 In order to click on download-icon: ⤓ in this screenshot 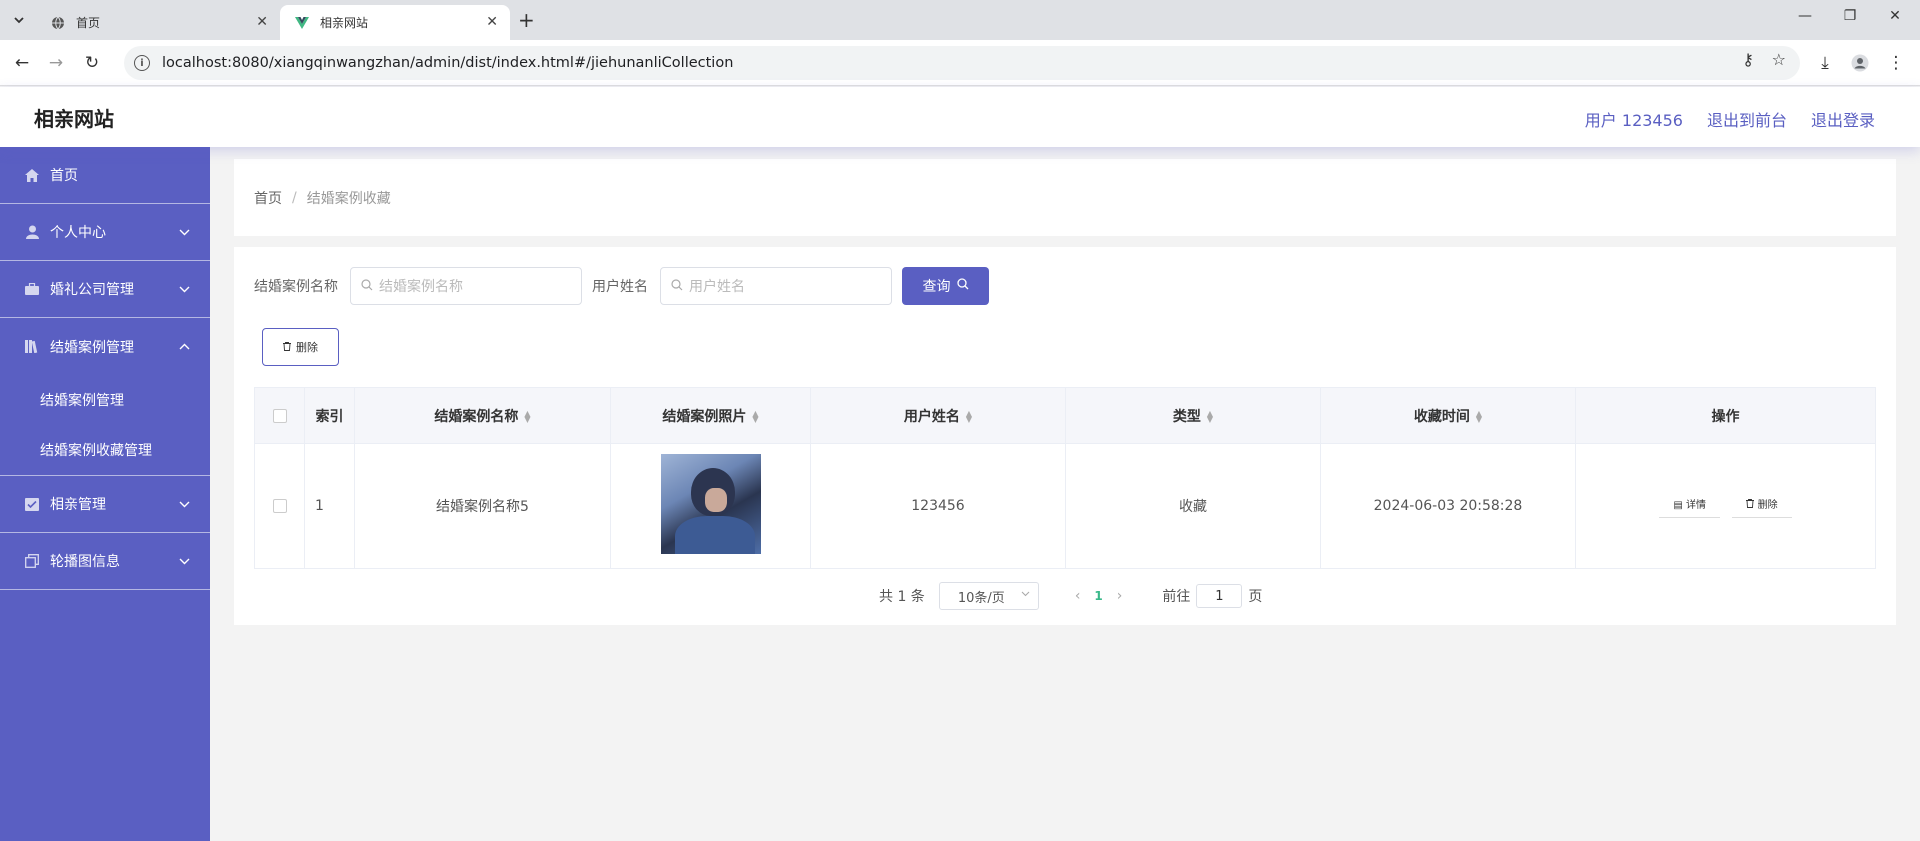, I will do `click(1825, 63)`.